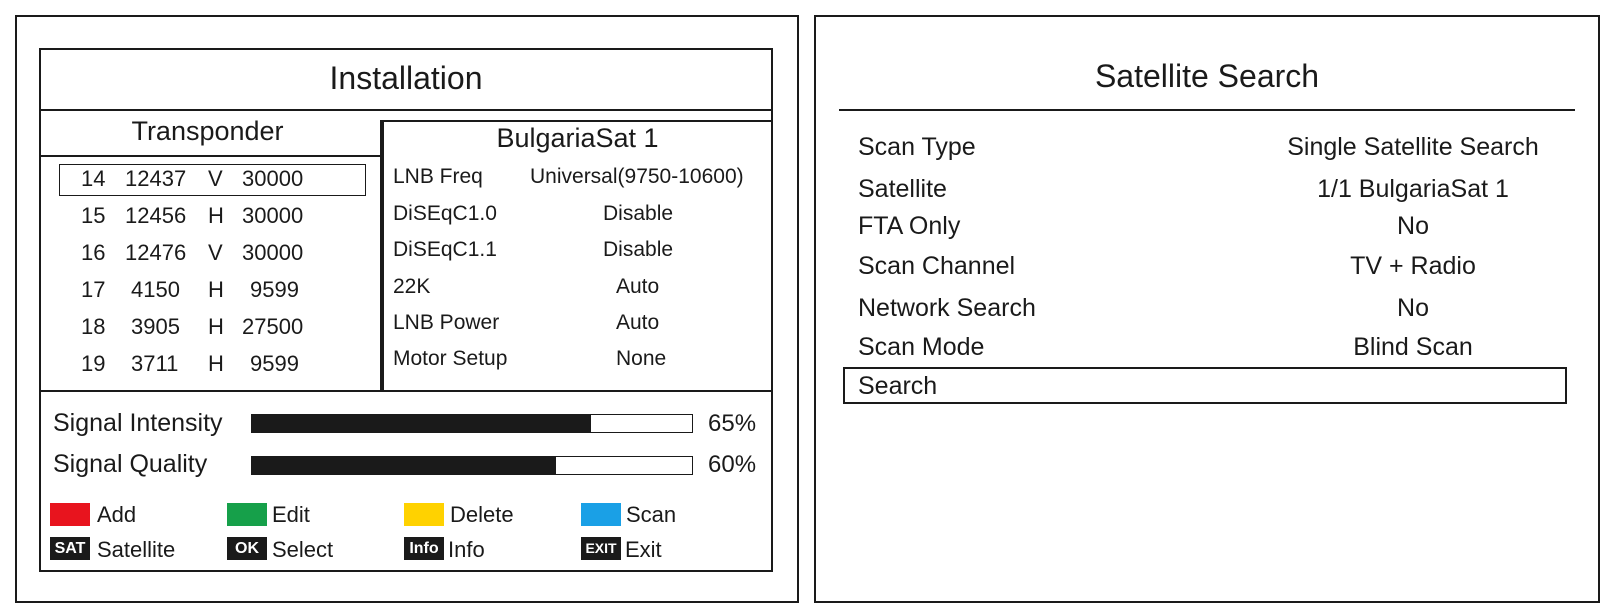 The width and height of the screenshot is (1614, 611). I want to click on signal-intensity-fill, so click(421, 423).